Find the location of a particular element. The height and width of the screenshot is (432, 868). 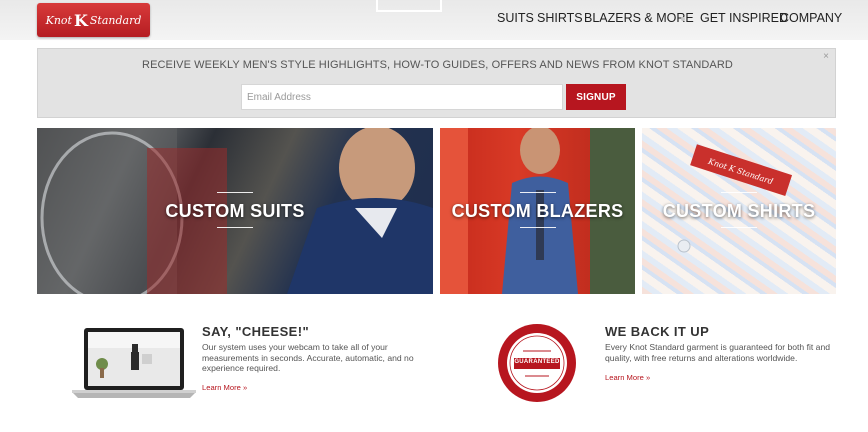

feature-cheese-title: SAY, "CHEESE!" is located at coordinates (256, 331).